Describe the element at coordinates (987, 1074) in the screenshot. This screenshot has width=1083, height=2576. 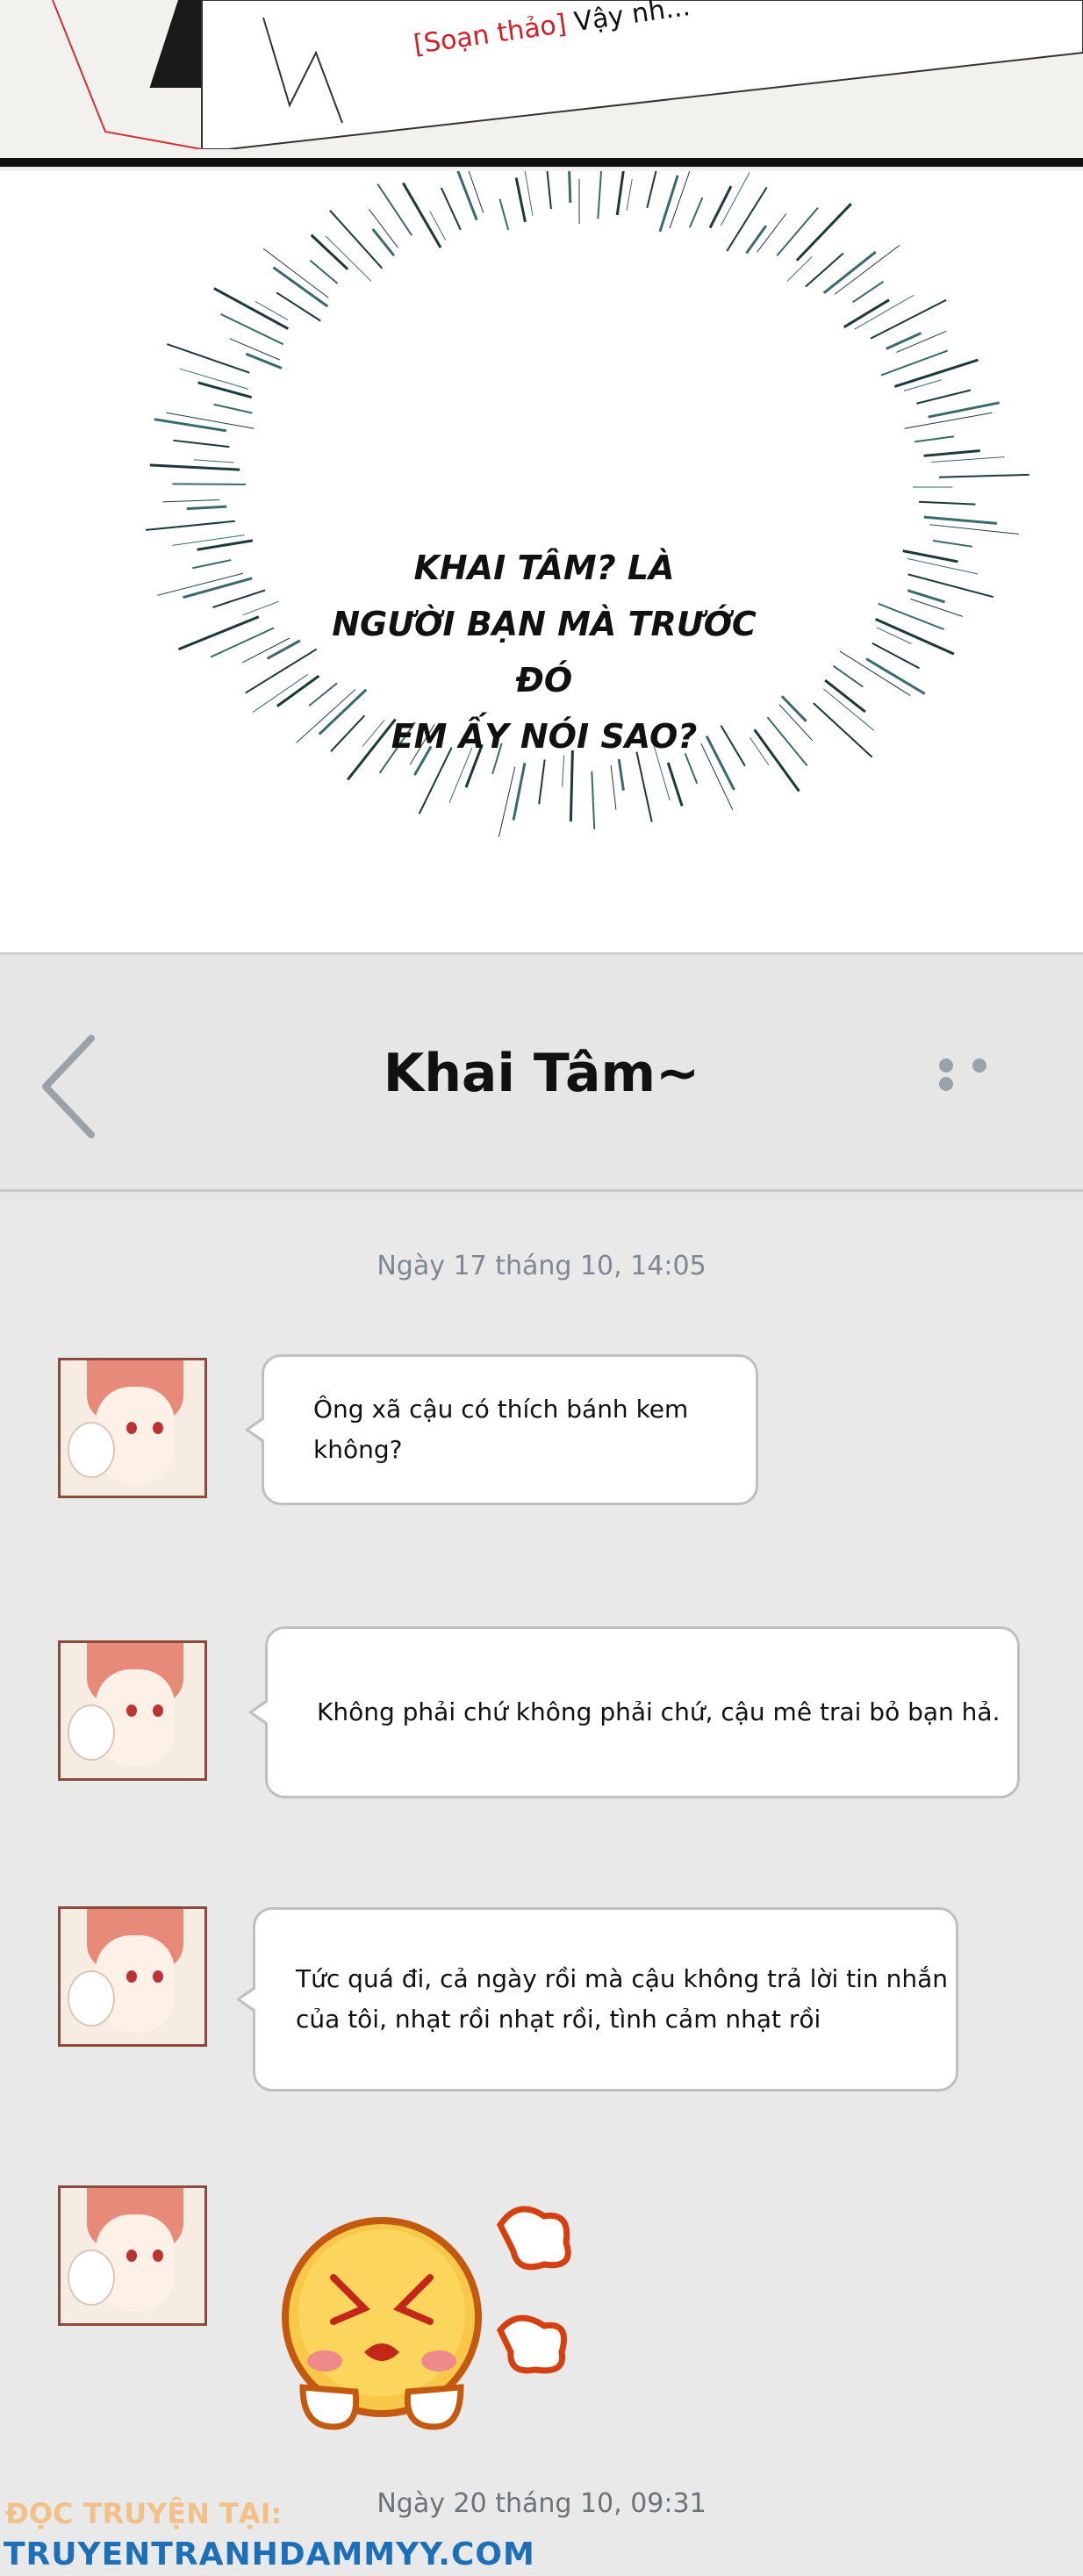
I see `more-options-icon` at that location.